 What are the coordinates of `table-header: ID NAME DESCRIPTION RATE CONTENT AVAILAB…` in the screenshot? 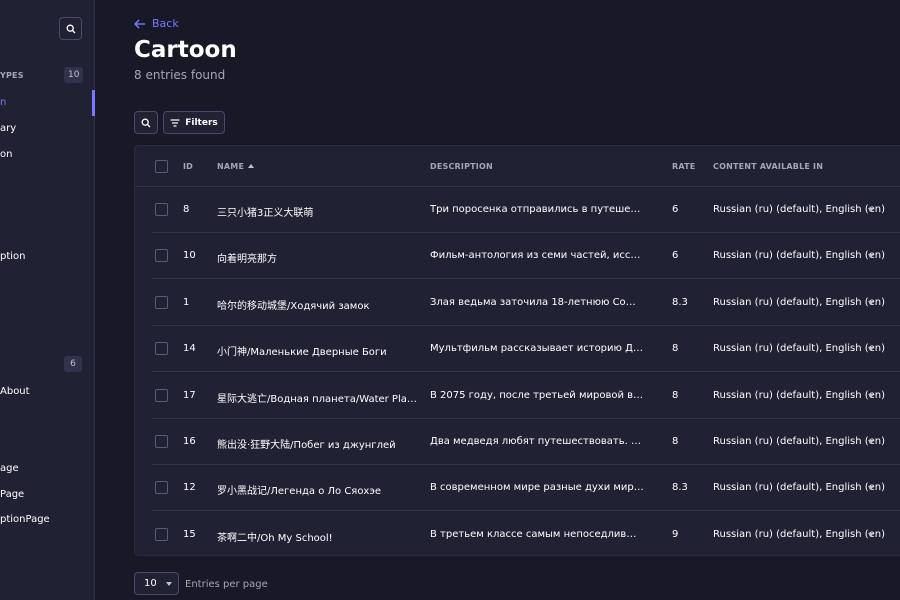 It's located at (517, 166).